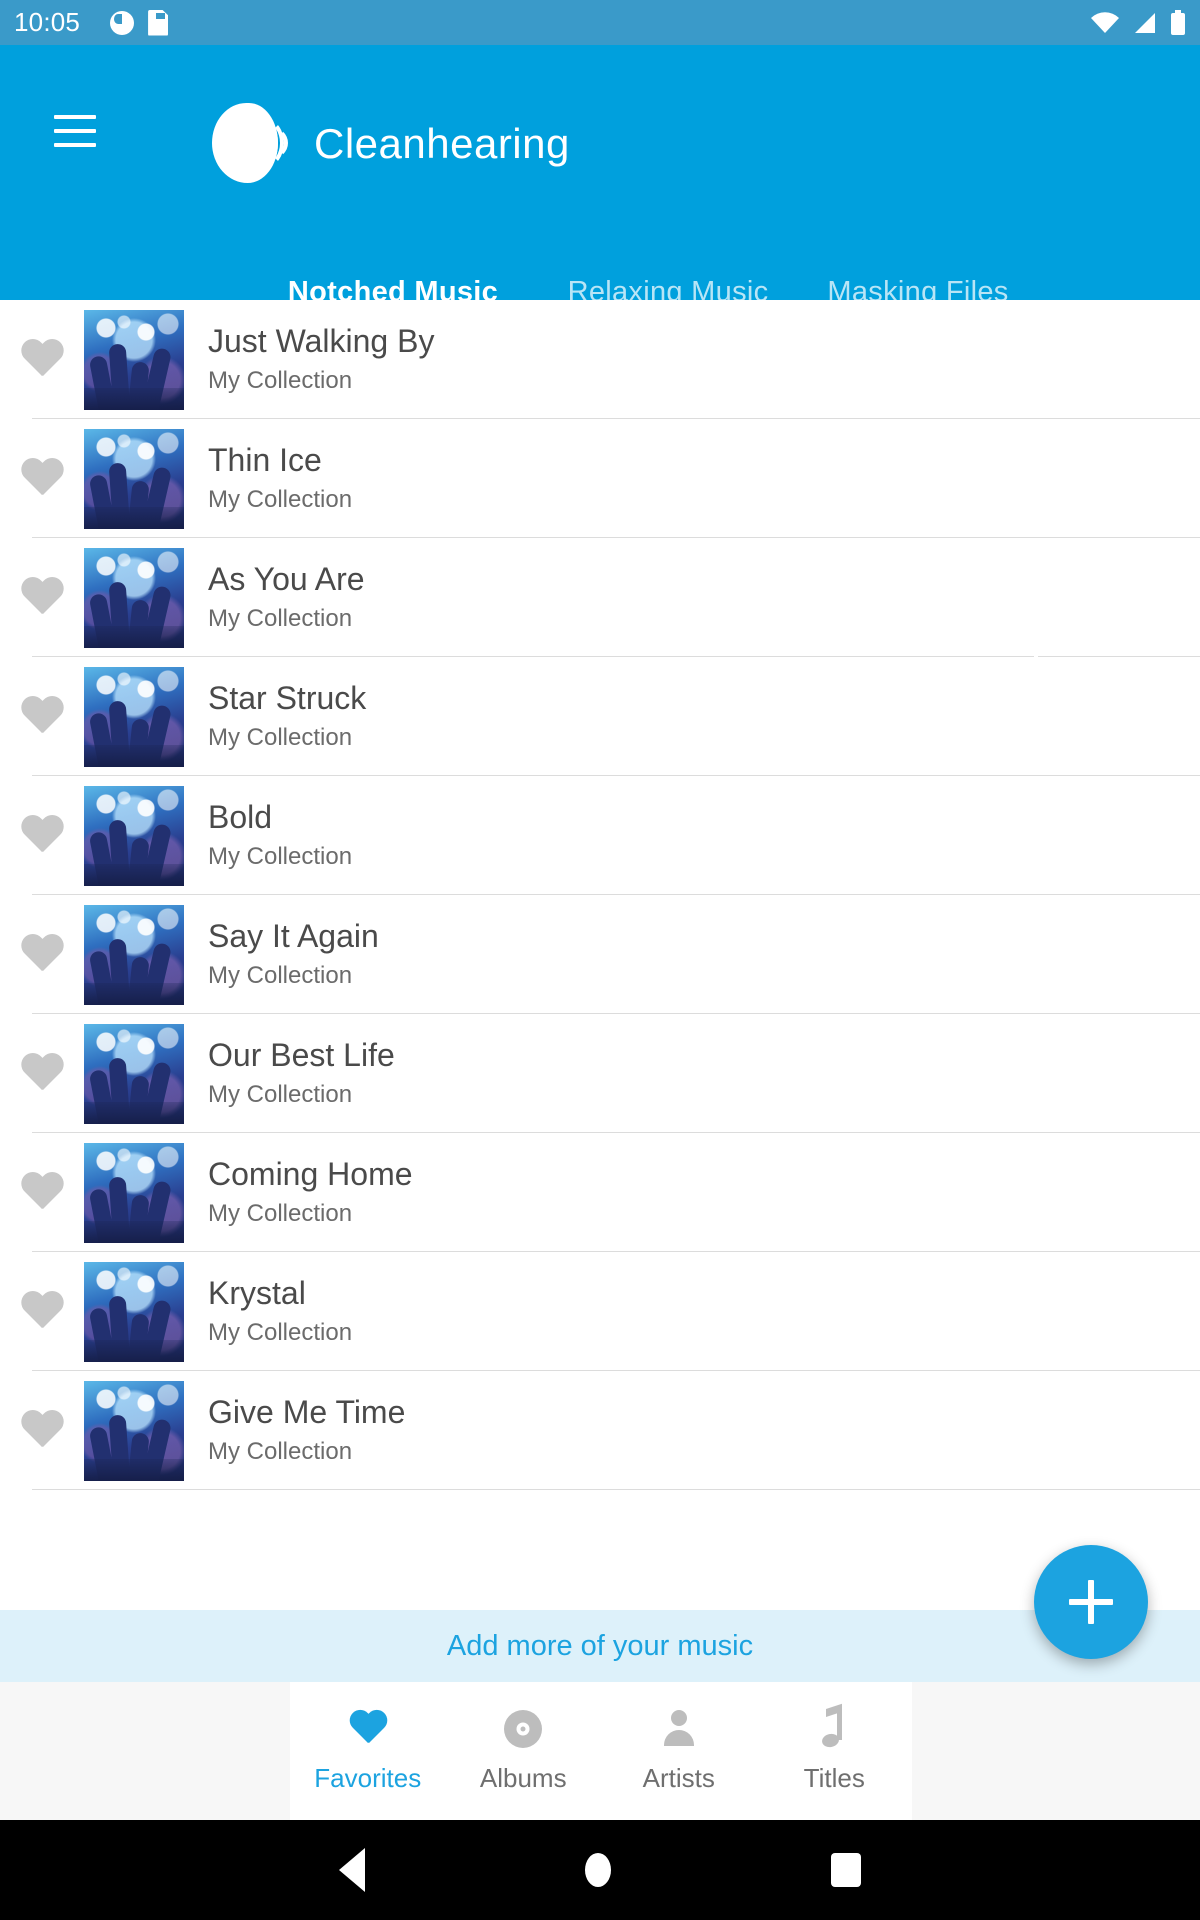 This screenshot has height=1920, width=1200. Describe the element at coordinates (158, 22) in the screenshot. I see `sd-card-icon` at that location.